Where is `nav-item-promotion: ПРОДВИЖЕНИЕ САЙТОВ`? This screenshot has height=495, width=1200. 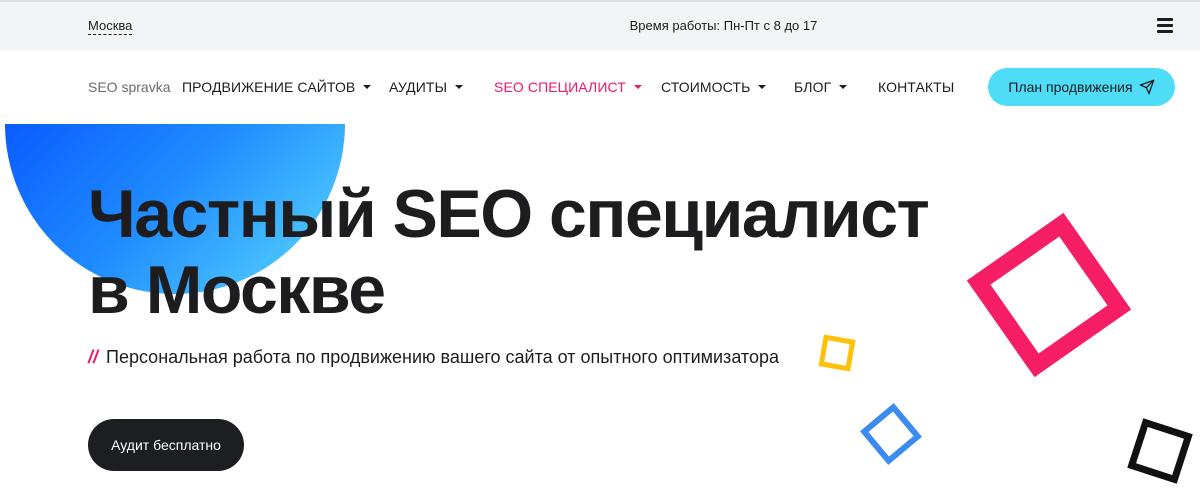
nav-item-promotion: ПРОДВИЖЕНИЕ САЙТОВ is located at coordinates (277, 87).